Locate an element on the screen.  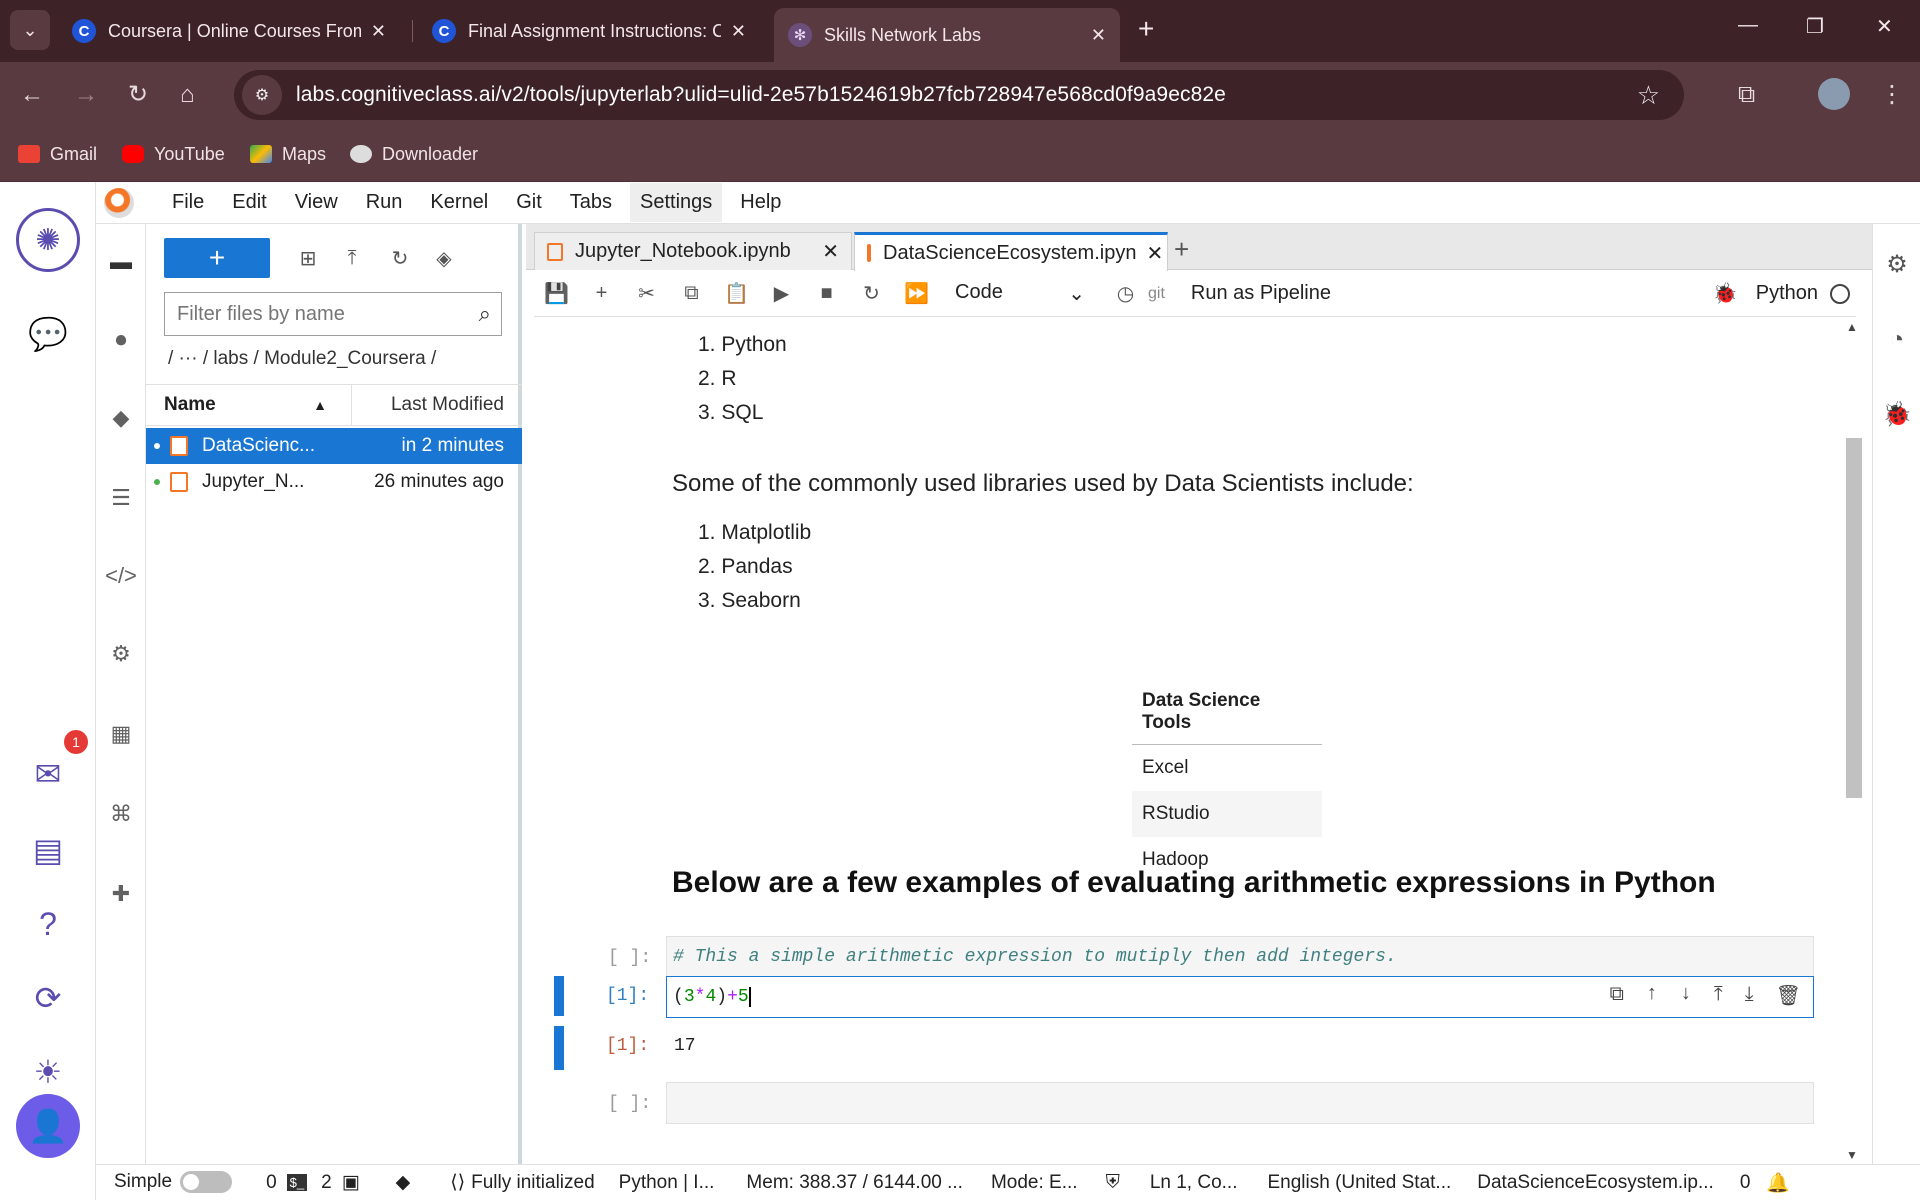
delete-trash-icon: 🗑 is located at coordinates (1788, 996).